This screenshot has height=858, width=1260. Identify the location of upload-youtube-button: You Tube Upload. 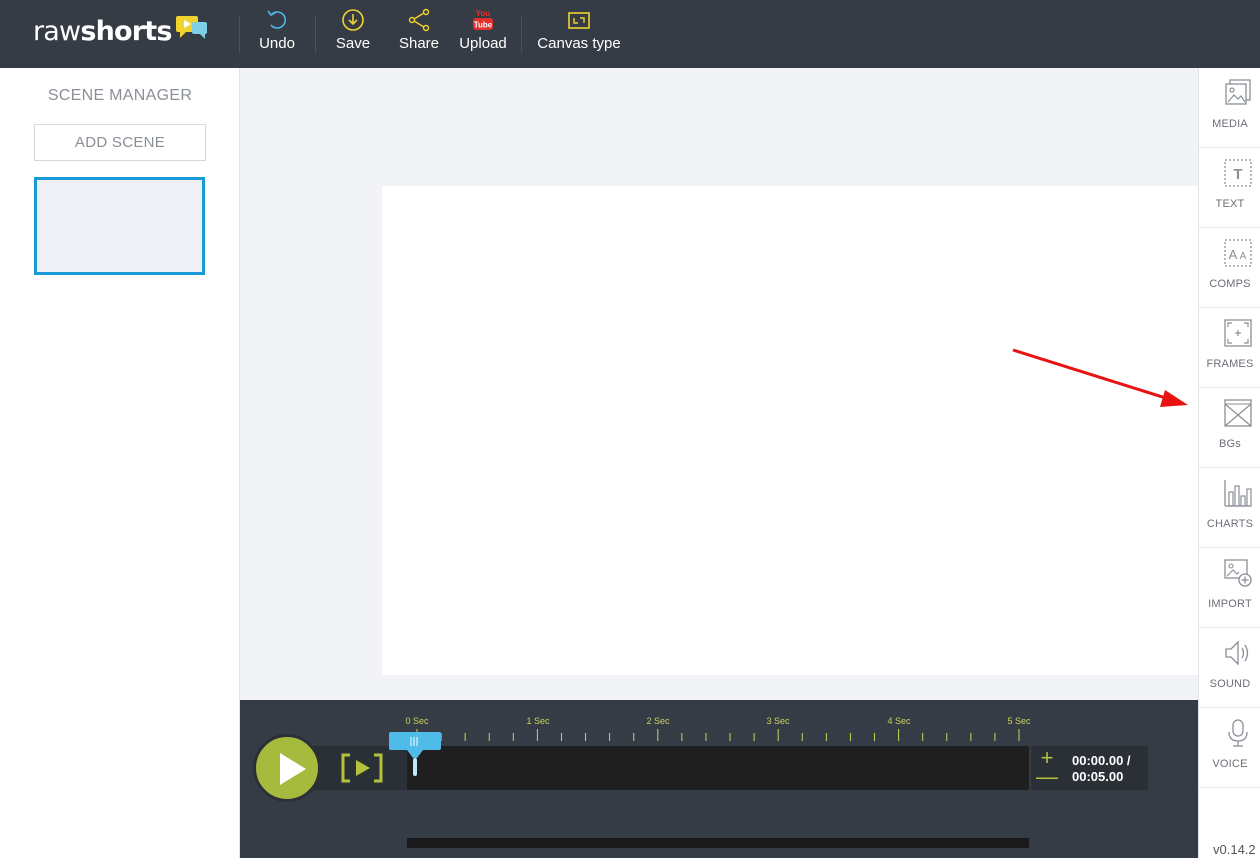
(483, 33).